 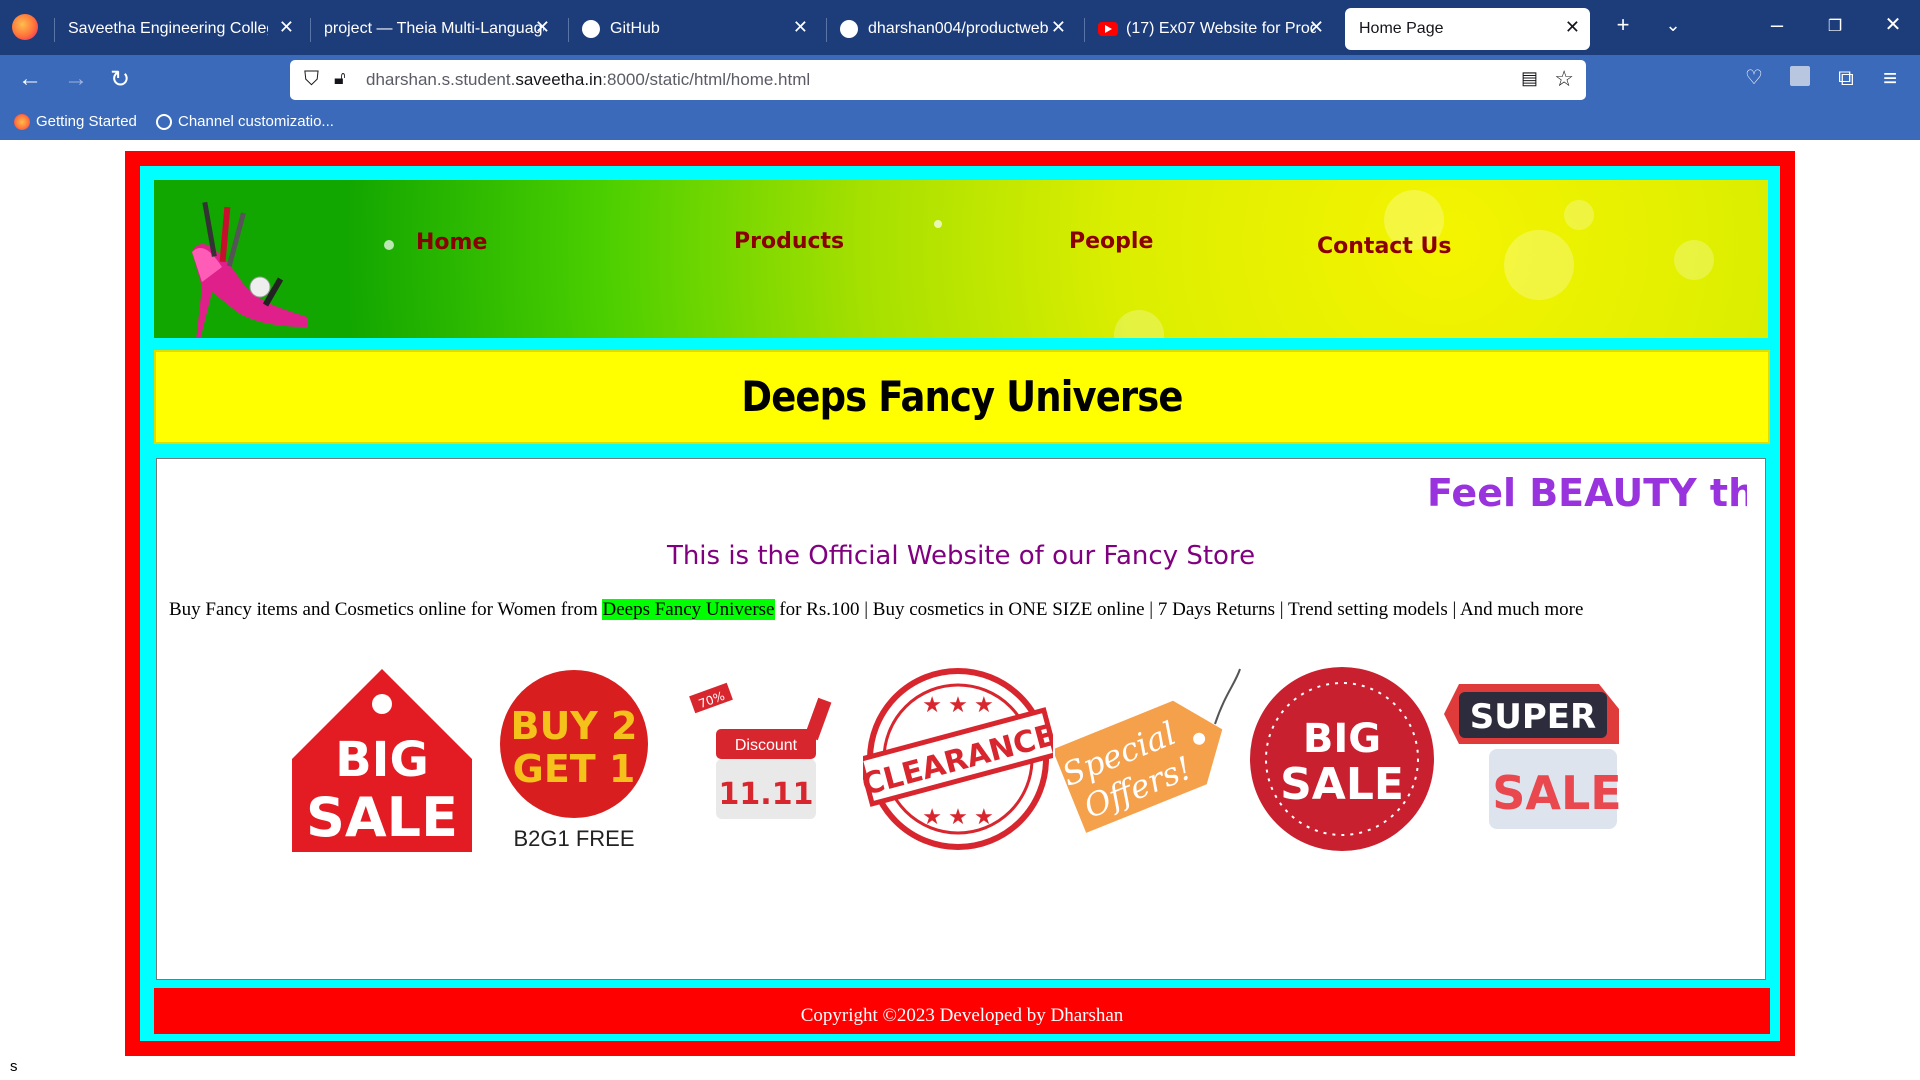 What do you see at coordinates (573, 726) in the screenshot?
I see `buy2-text: BUY 2` at bounding box center [573, 726].